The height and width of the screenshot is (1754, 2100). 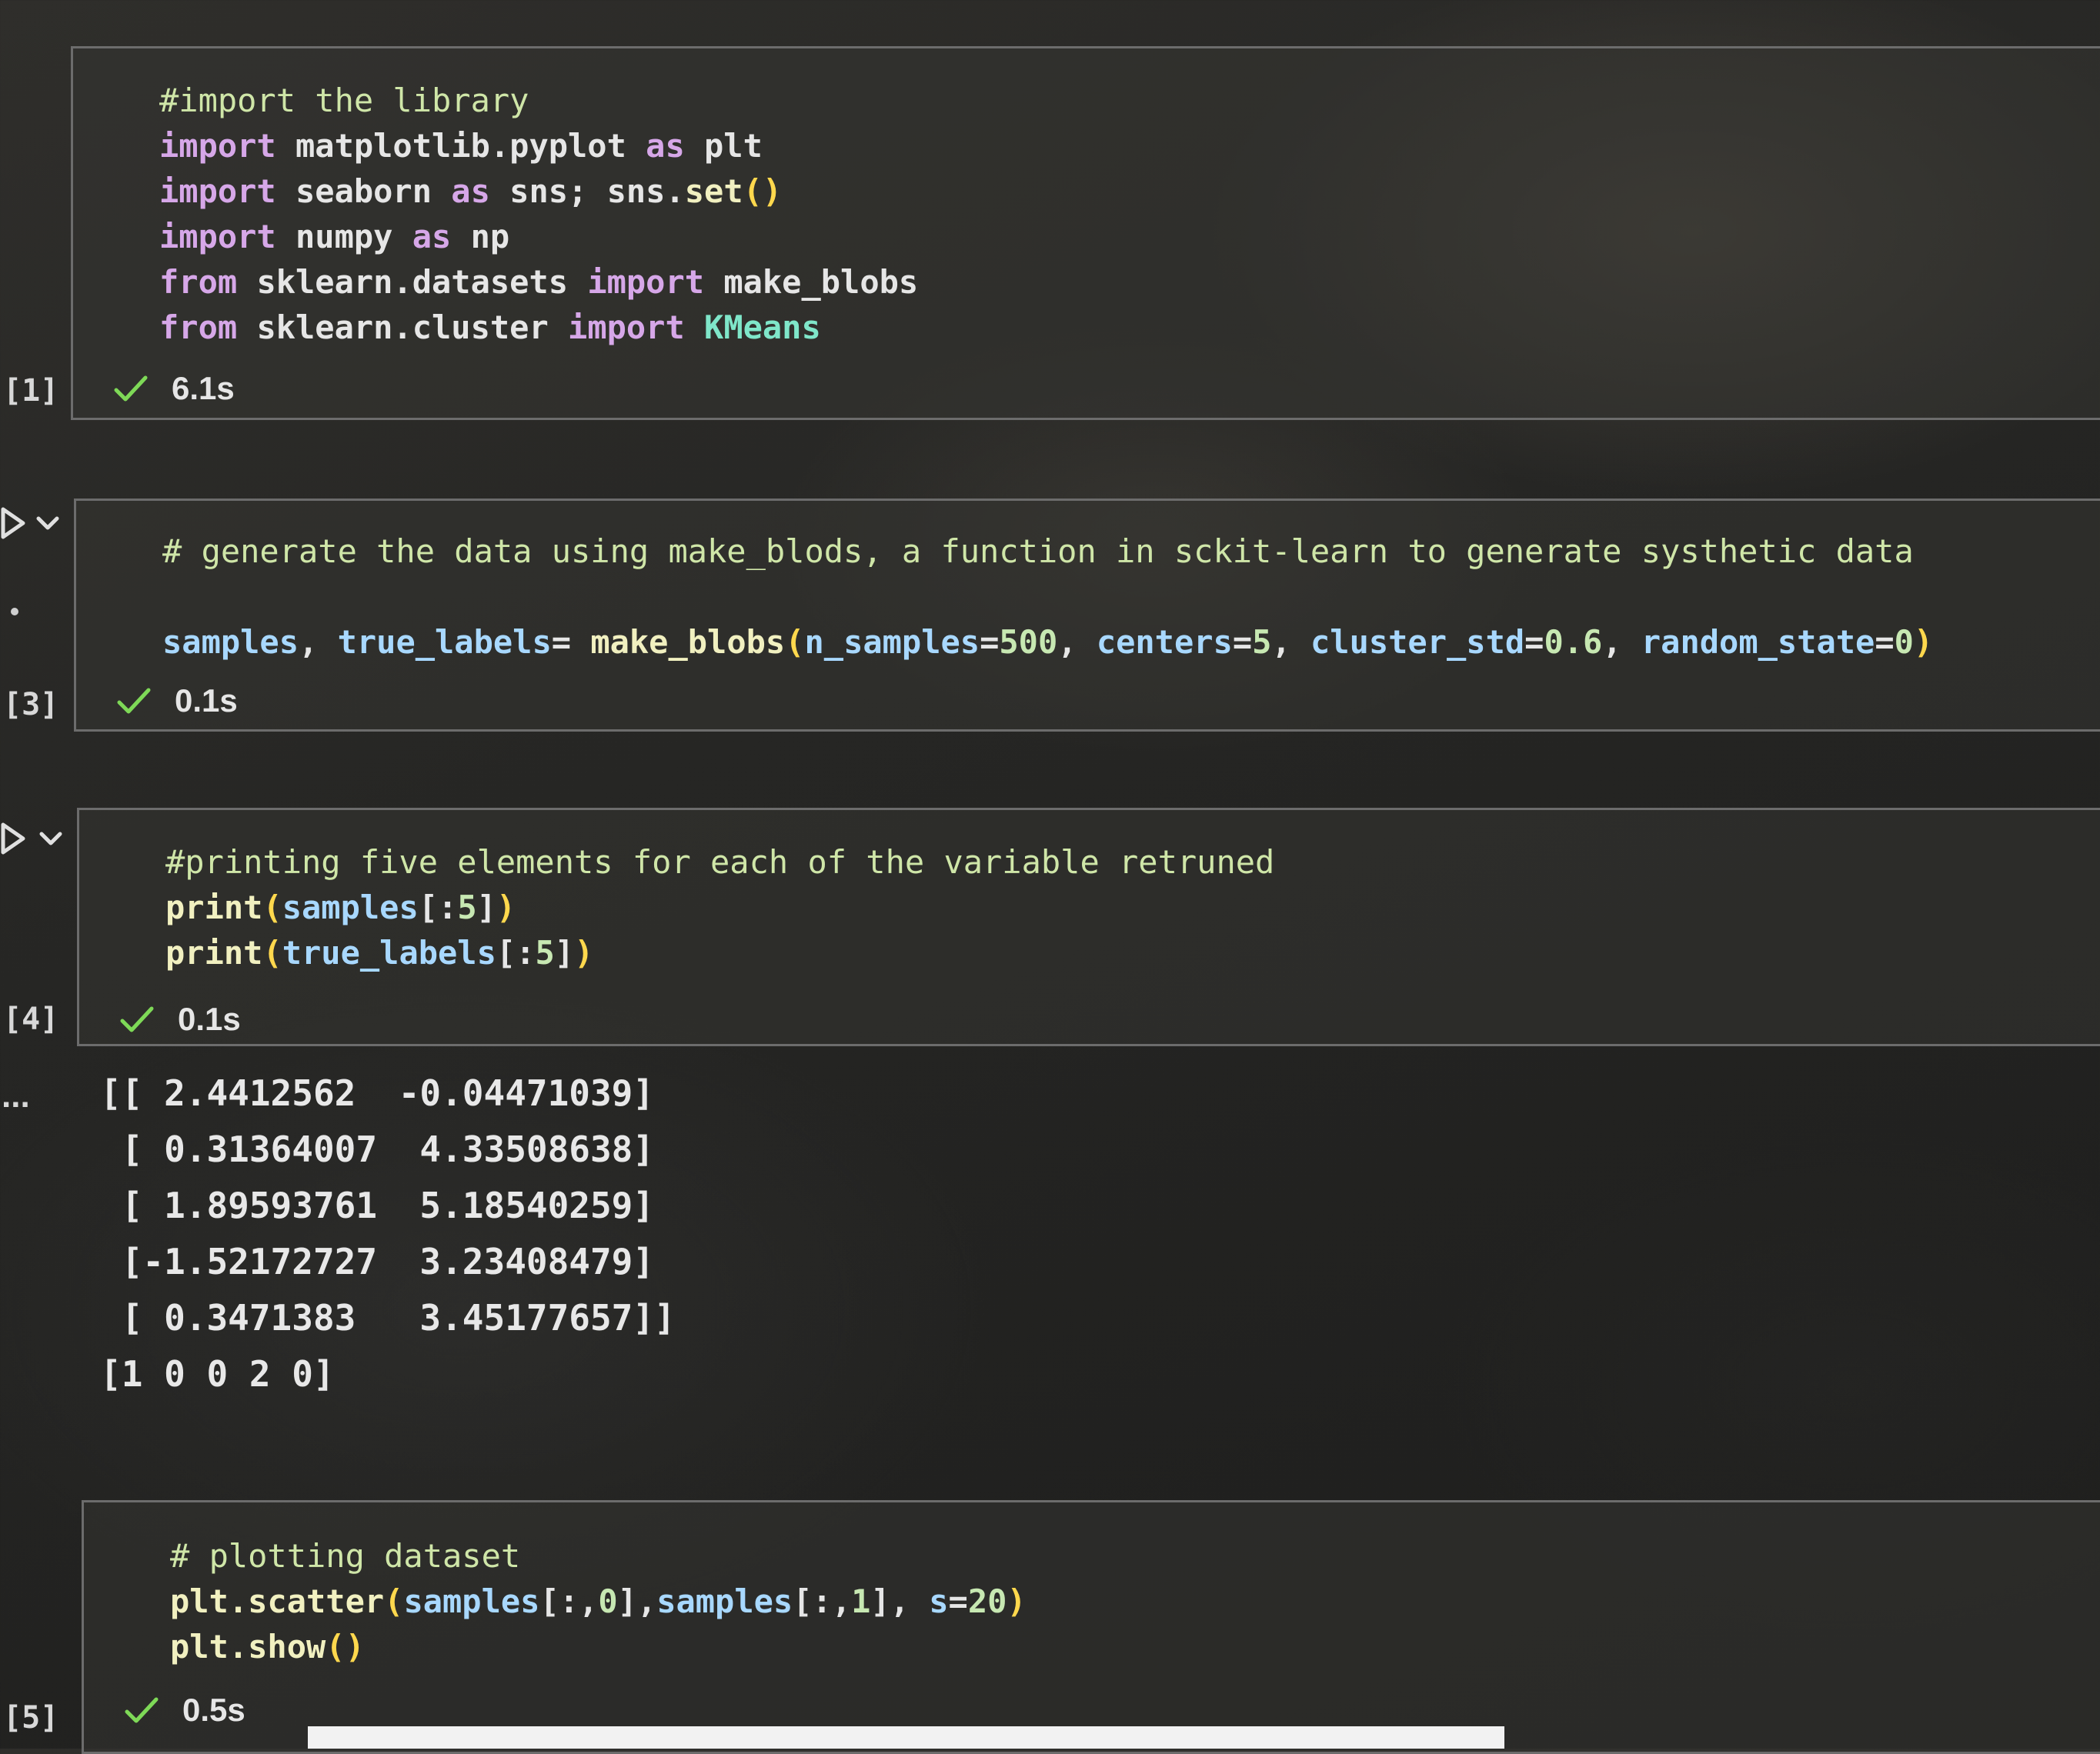 What do you see at coordinates (412, 282) in the screenshot?
I see `code-token-plain: sklearn.datasets` at bounding box center [412, 282].